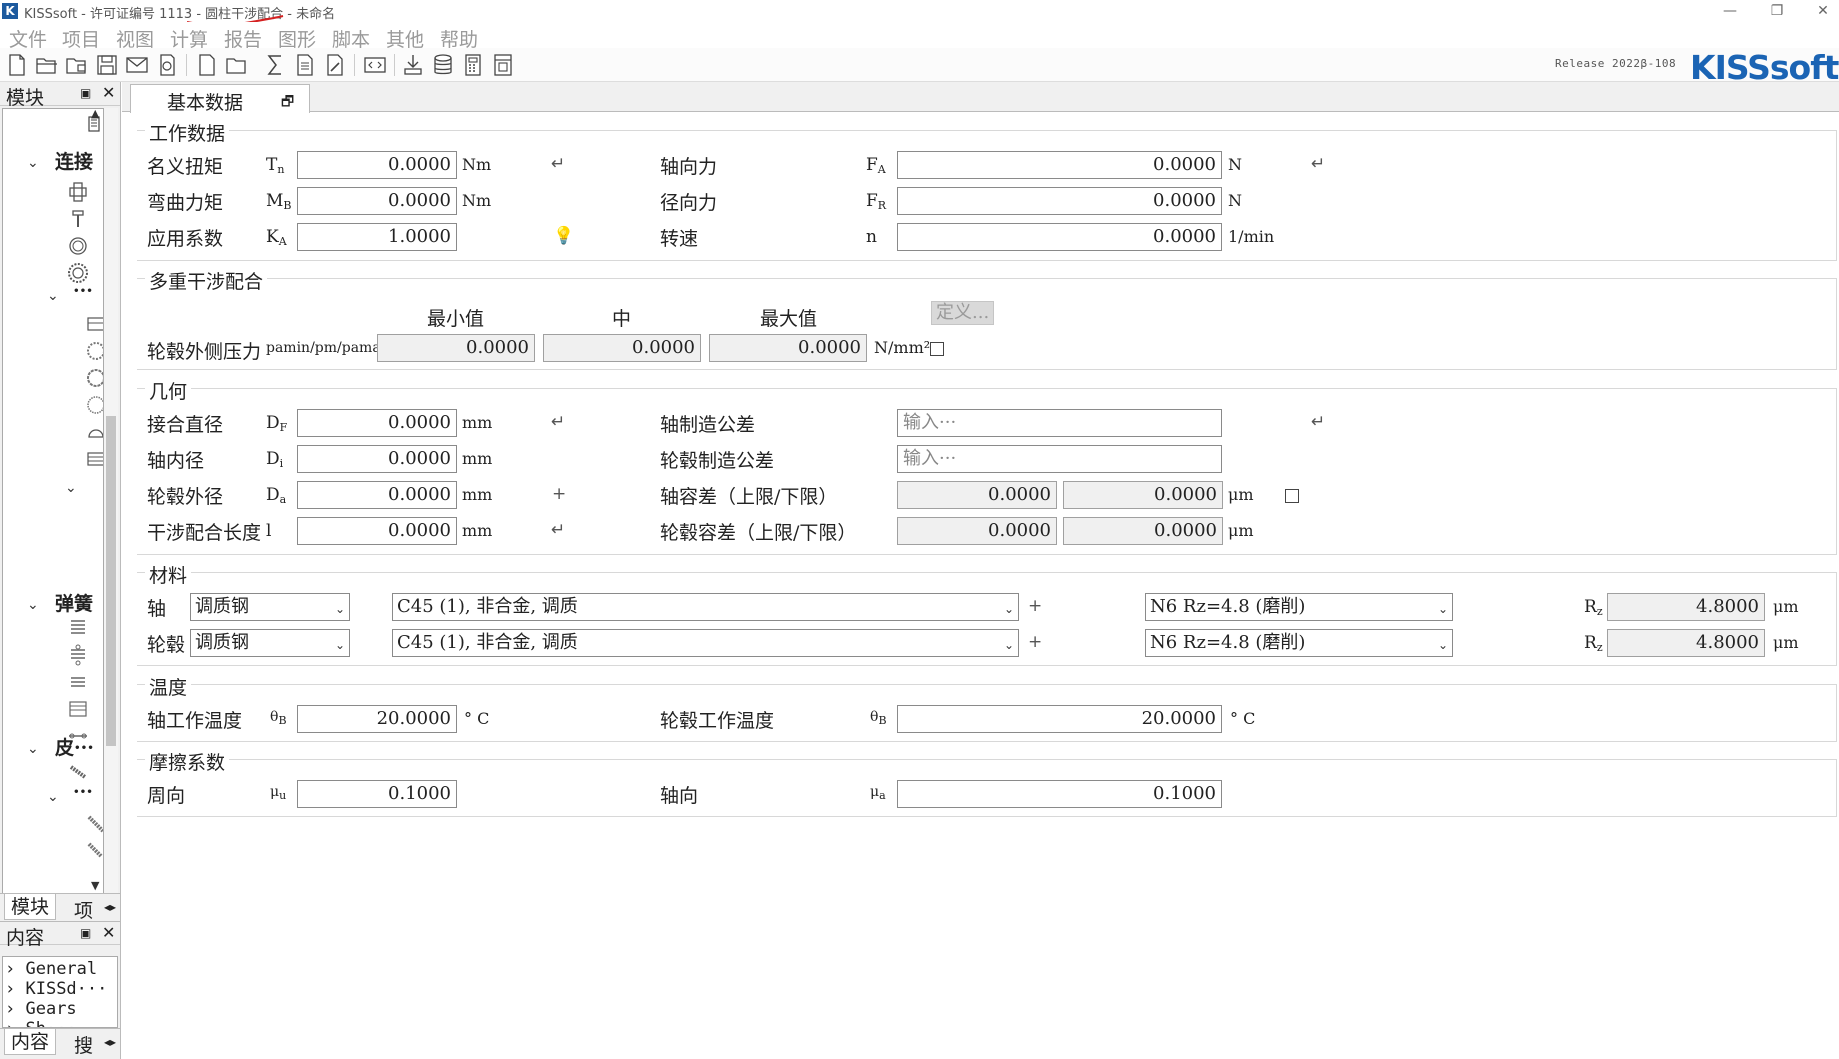 The image size is (1839, 1059). Describe the element at coordinates (1059, 165) in the screenshot. I see `axial-force-input: 0.0000` at that location.